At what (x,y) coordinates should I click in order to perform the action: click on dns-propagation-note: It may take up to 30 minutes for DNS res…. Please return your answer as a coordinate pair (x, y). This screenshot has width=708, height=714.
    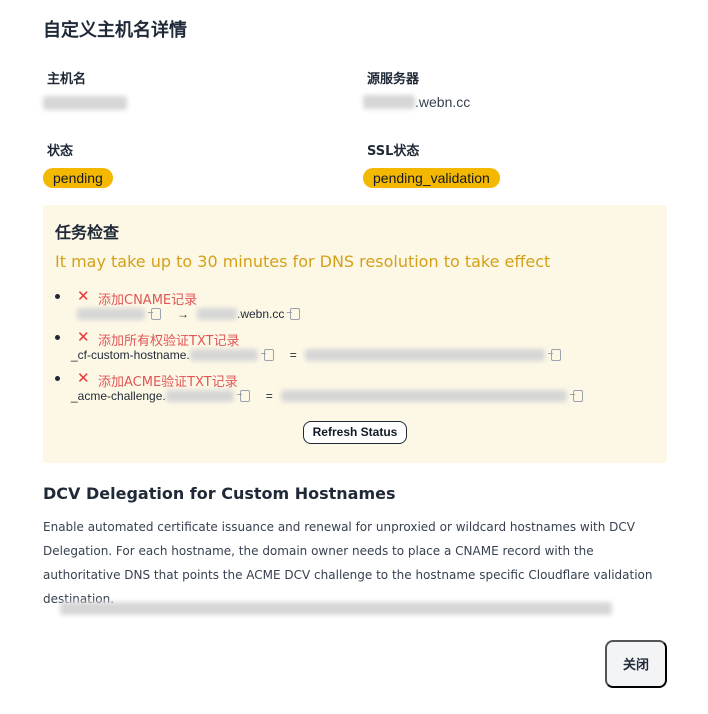
    Looking at the image, I should click on (303, 261).